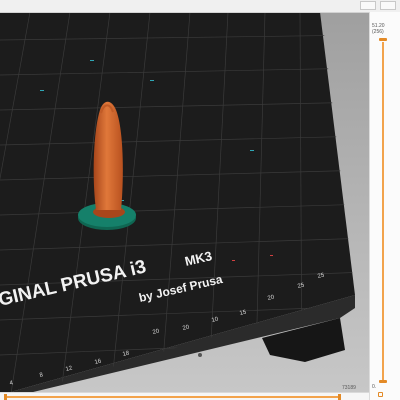  What do you see at coordinates (172, 397) in the screenshot?
I see `horizontal-slider-track` at bounding box center [172, 397].